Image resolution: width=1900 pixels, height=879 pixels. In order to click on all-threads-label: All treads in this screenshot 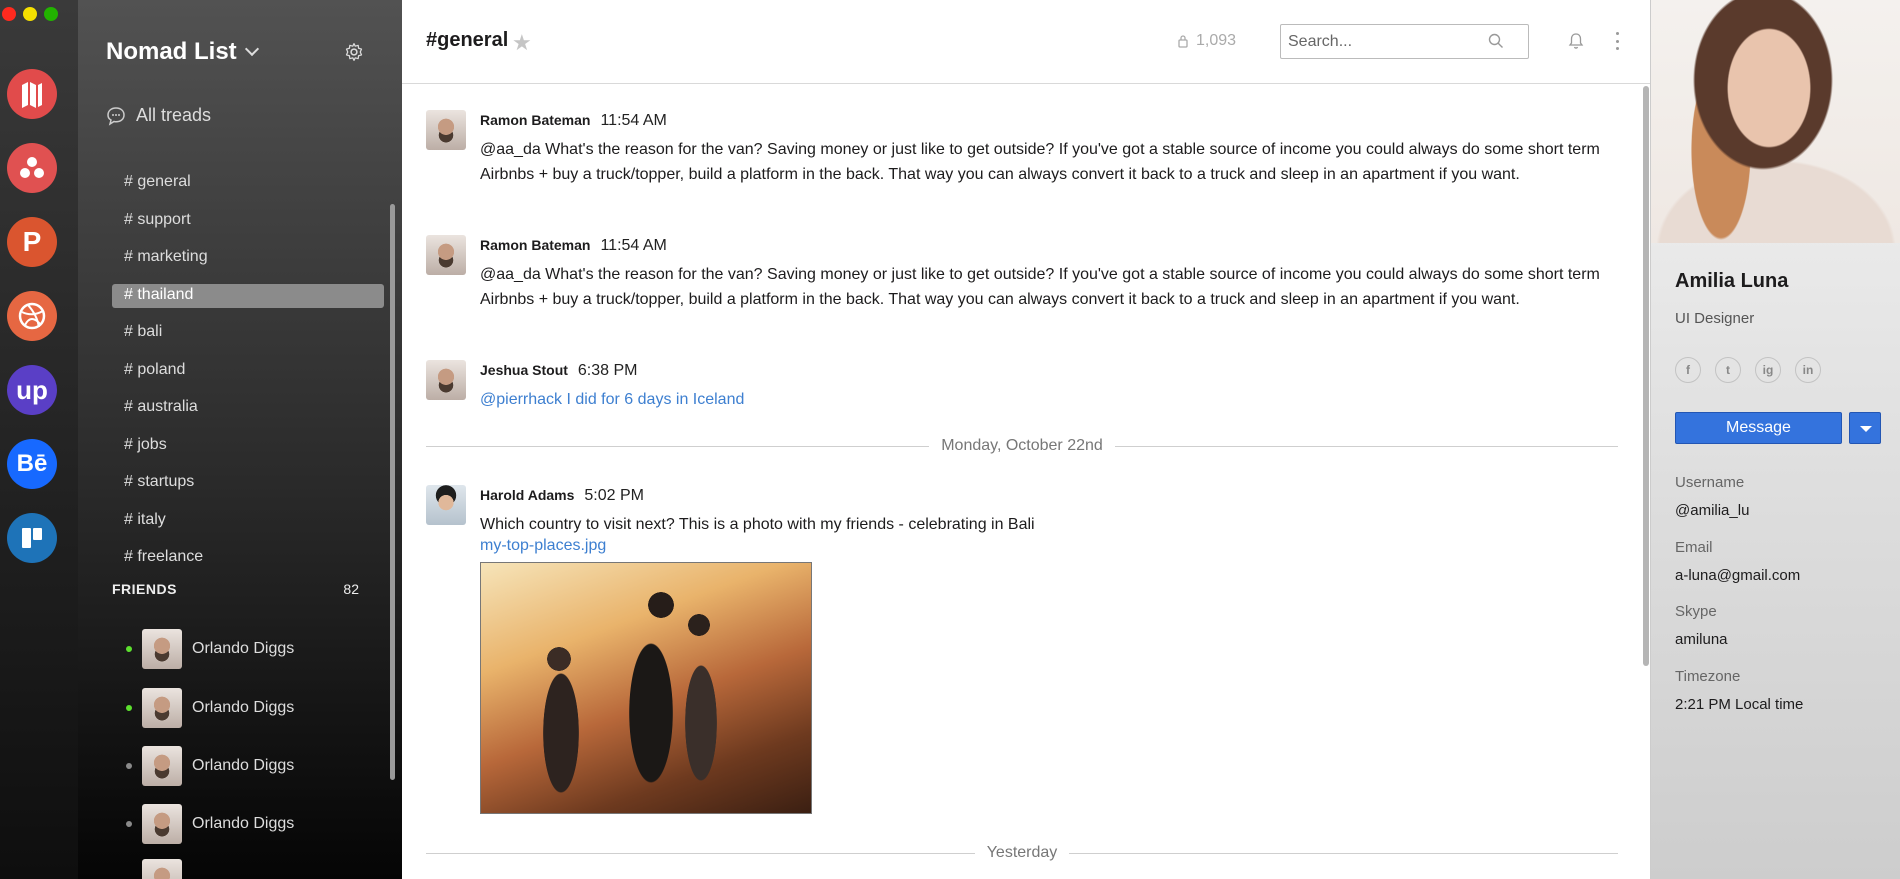, I will do `click(174, 115)`.